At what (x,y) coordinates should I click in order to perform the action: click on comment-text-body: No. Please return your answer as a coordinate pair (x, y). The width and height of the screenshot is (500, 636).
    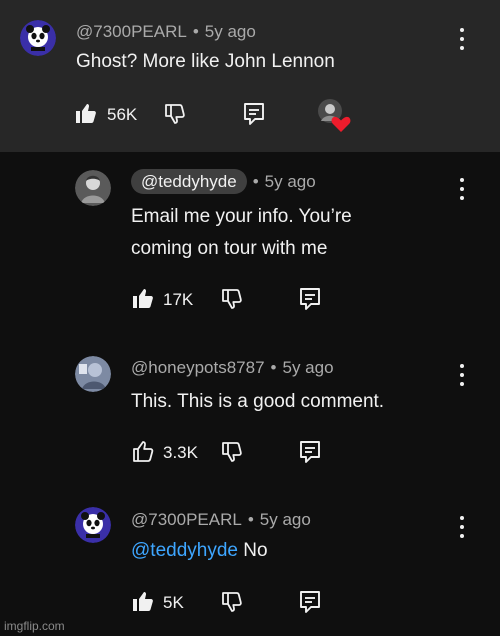
    Looking at the image, I should click on (255, 550).